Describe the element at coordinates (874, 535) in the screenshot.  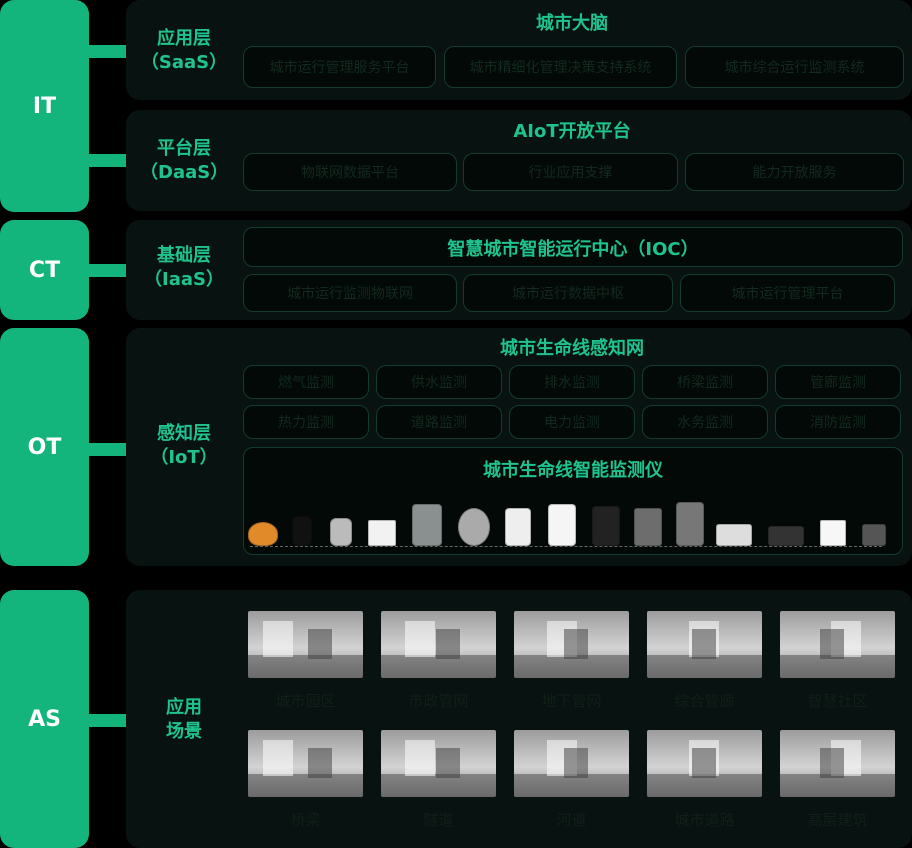
I see `small-gray-sensor-icon` at that location.